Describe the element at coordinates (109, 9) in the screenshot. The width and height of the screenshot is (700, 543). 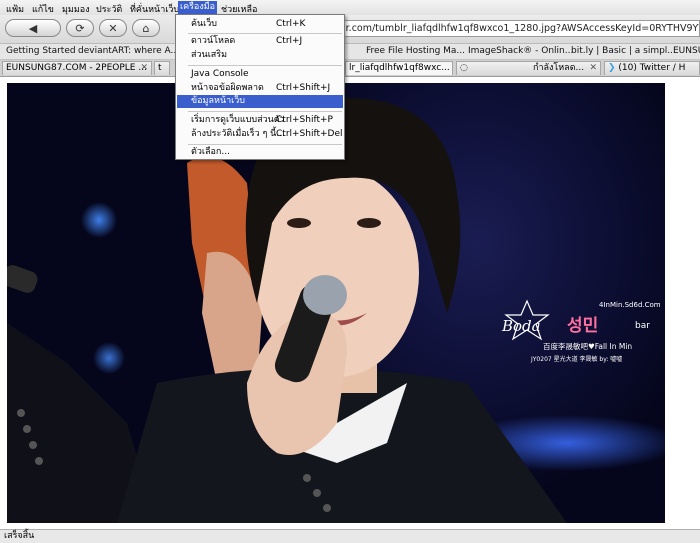
I see `menu-history: ประวัติ` at that location.